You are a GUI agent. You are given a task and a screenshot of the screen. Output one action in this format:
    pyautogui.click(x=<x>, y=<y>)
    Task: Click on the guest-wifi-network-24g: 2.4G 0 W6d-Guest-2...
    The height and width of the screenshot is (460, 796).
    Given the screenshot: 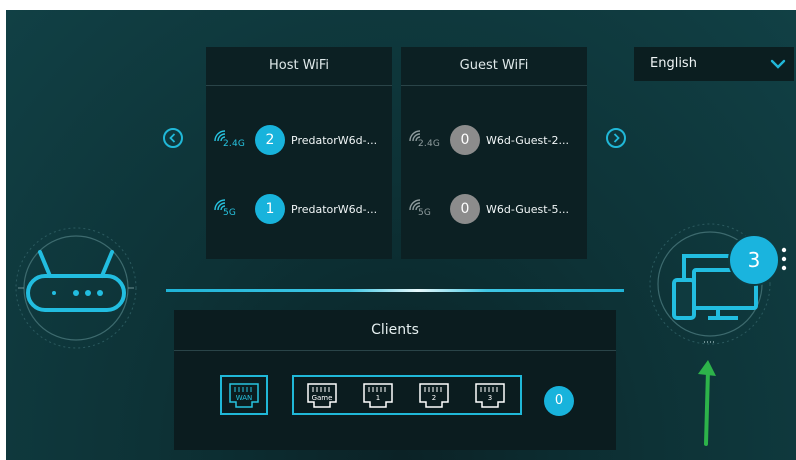 What is the action you would take?
    pyautogui.click(x=485, y=140)
    